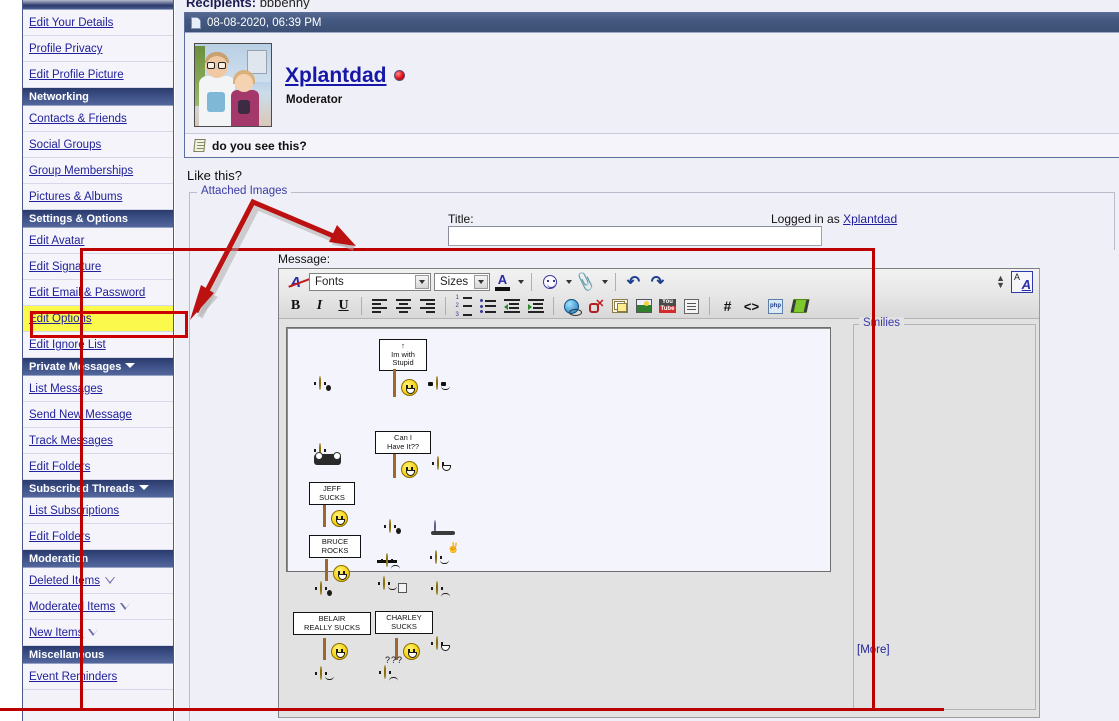  Describe the element at coordinates (71, 441) in the screenshot. I see `sidebar-item-label: Track Messages` at that location.